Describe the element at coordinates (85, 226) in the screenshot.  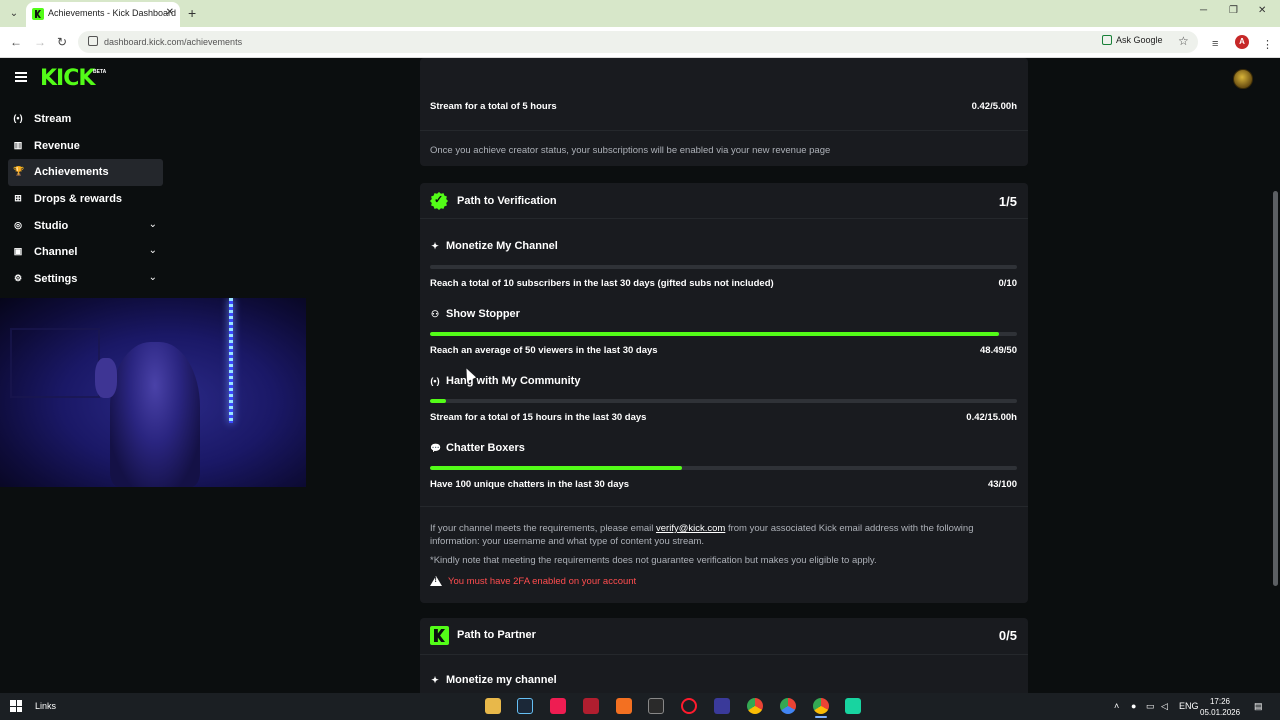
I see `sidebar-item-studio: ◎ Studio ⌄` at that location.